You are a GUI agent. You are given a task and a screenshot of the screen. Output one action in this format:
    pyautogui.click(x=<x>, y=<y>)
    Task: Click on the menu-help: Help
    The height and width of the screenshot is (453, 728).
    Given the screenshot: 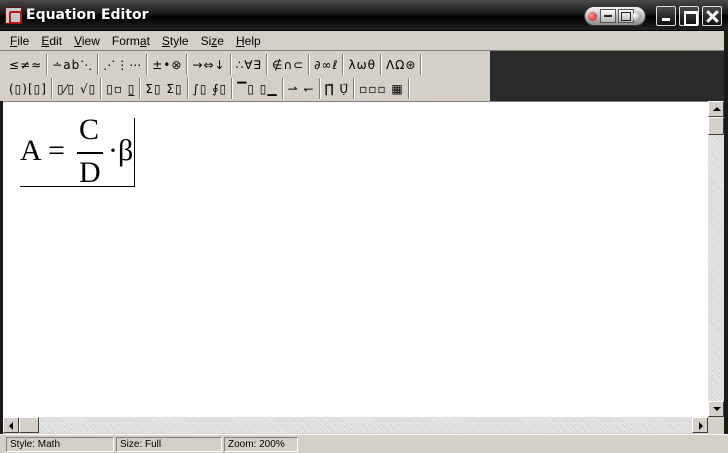 What is the action you would take?
    pyautogui.click(x=248, y=41)
    